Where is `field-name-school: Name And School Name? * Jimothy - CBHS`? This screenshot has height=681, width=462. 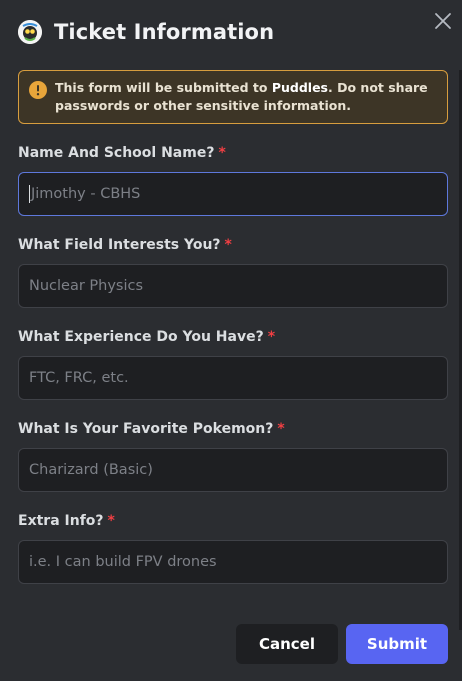
field-name-school: Name And School Name? * Jimothy - CBHS is located at coordinates (233, 179).